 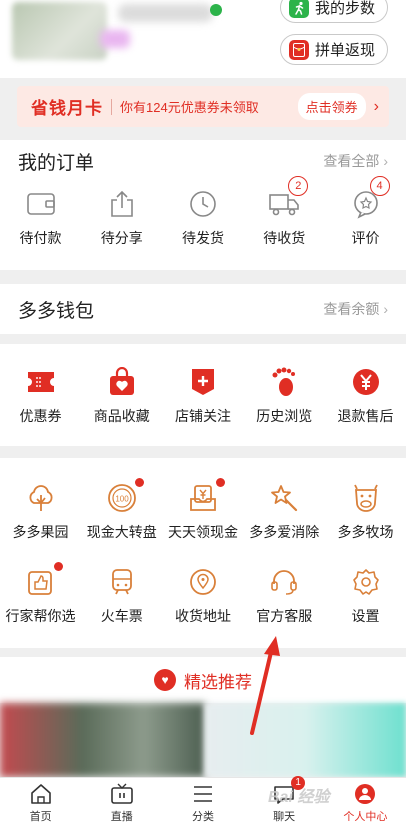 What do you see at coordinates (379, 186) in the screenshot?
I see `review-count-badge: 4` at bounding box center [379, 186].